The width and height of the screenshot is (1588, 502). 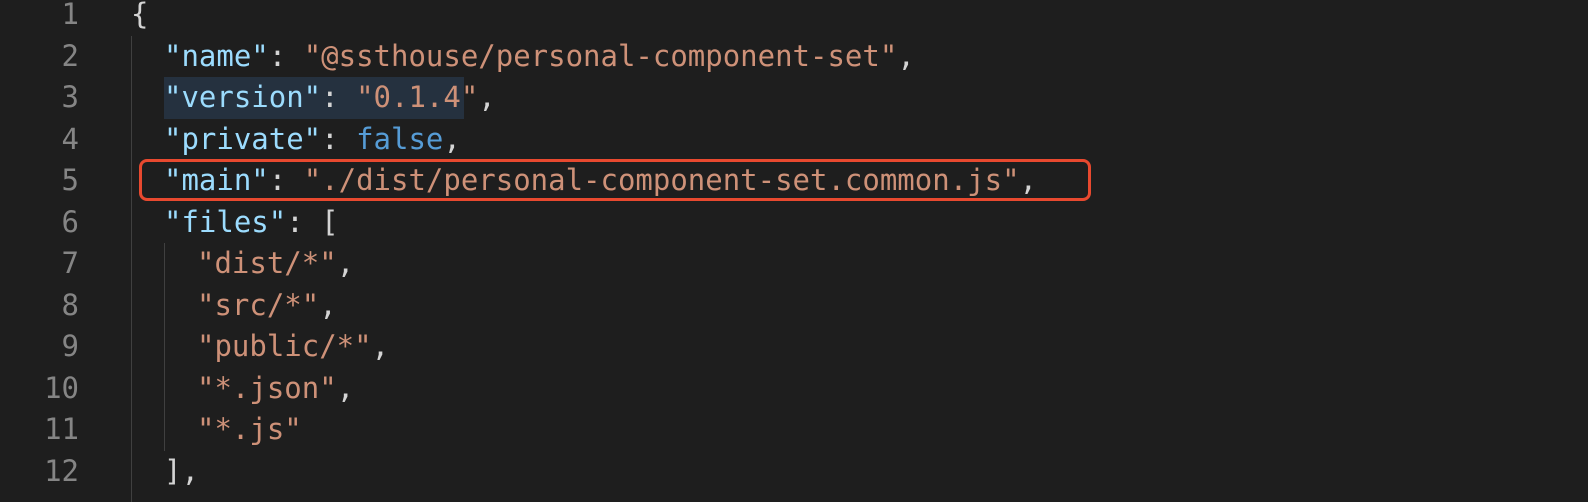 What do you see at coordinates (243, 138) in the screenshot?
I see `token-key: "private"` at bounding box center [243, 138].